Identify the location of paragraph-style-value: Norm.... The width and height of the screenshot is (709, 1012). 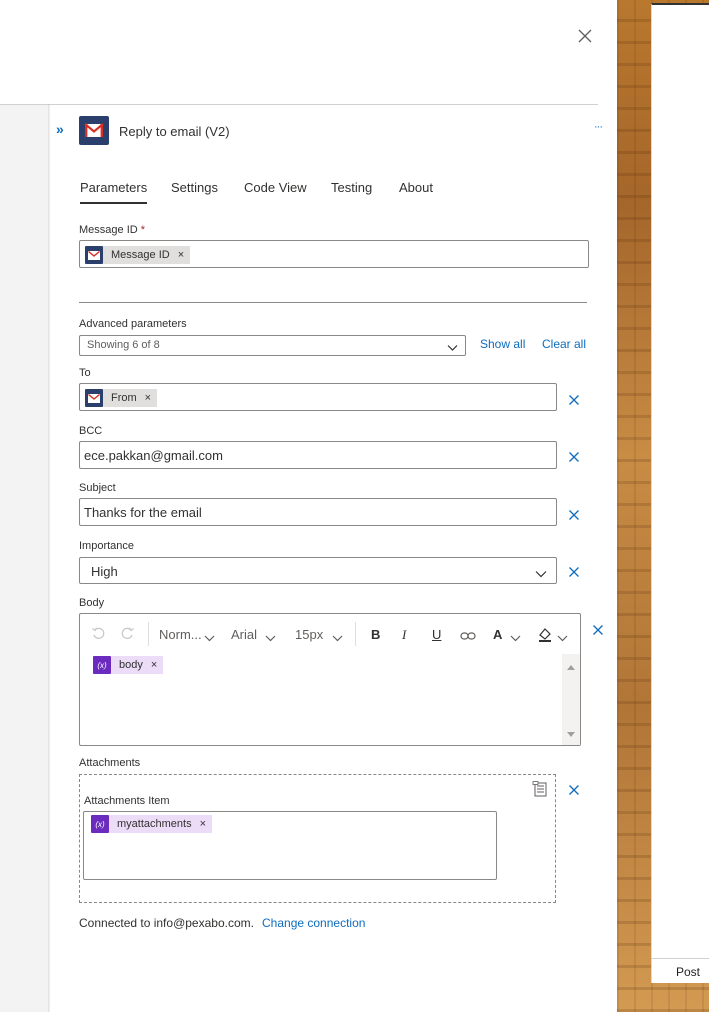
(180, 634).